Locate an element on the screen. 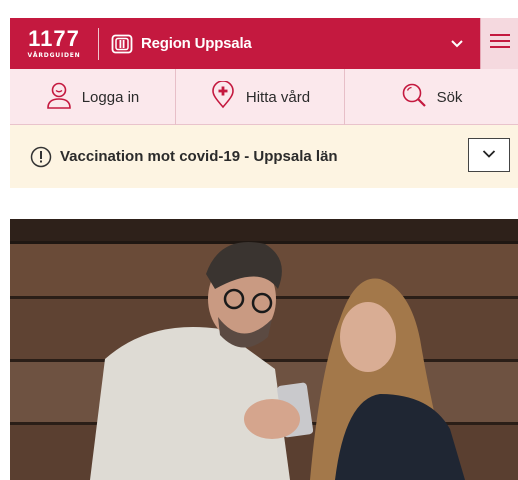  hamburger-menu-icon is located at coordinates (500, 43).